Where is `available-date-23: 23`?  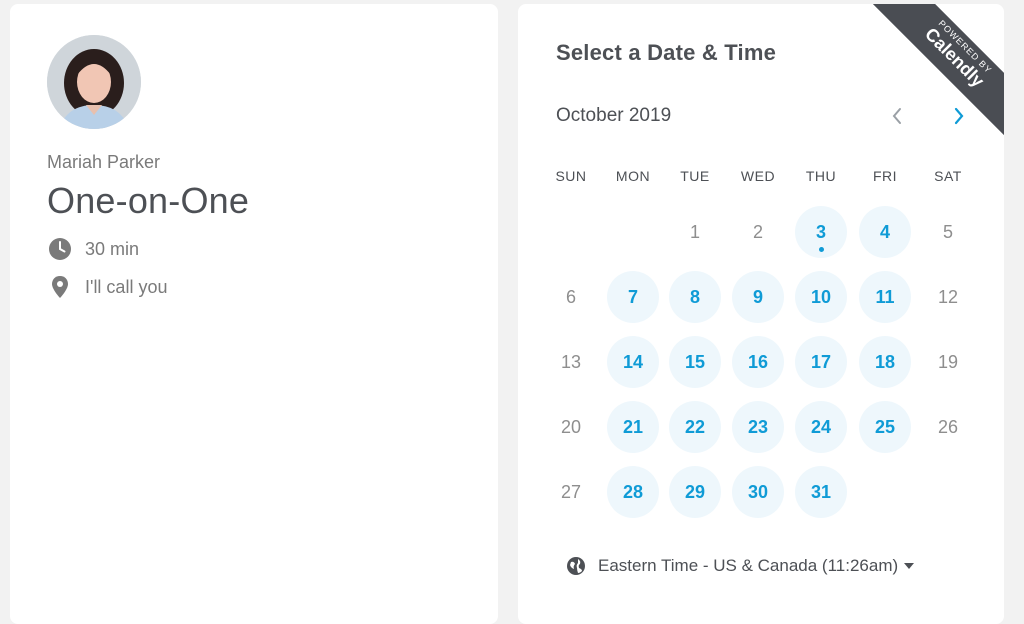 available-date-23: 23 is located at coordinates (758, 427).